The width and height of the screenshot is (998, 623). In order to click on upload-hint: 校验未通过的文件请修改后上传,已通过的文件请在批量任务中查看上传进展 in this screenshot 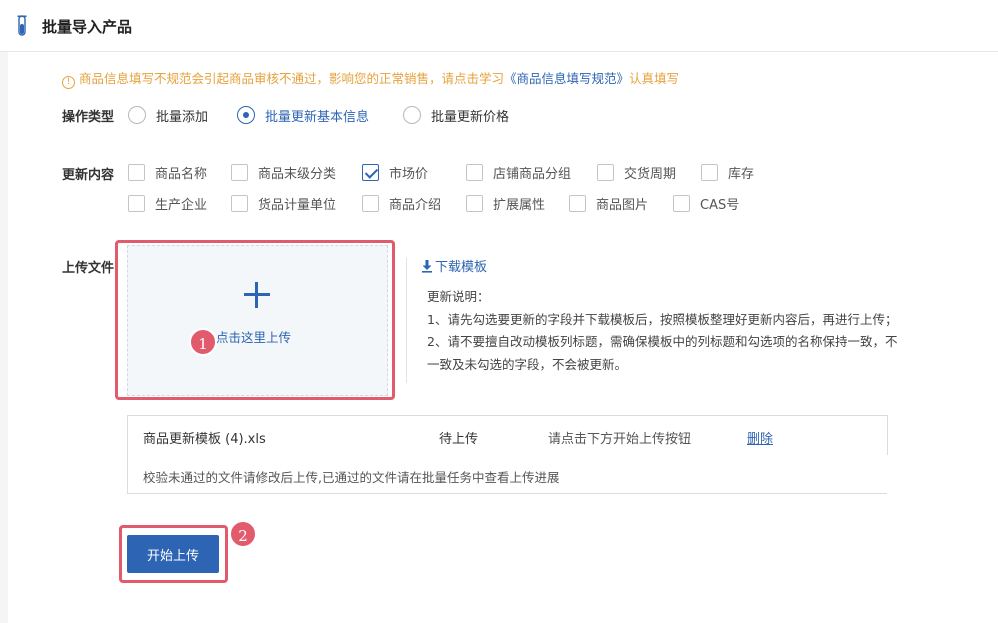, I will do `click(351, 477)`.